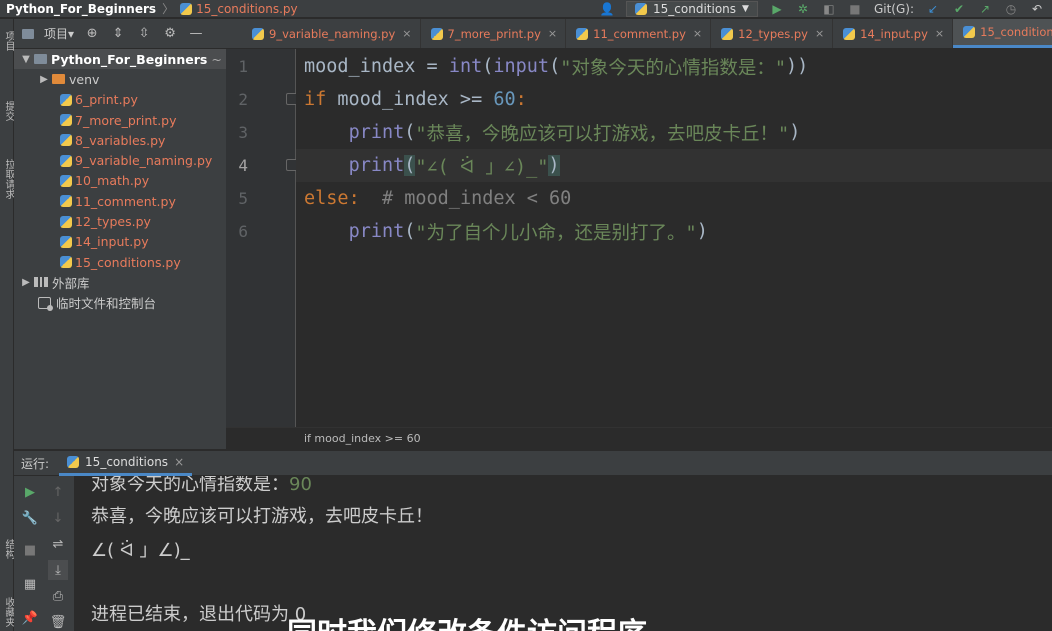 This screenshot has width=1052, height=631. Describe the element at coordinates (120, 221) in the screenshot. I see `tree-item-file: 12_types.py` at that location.